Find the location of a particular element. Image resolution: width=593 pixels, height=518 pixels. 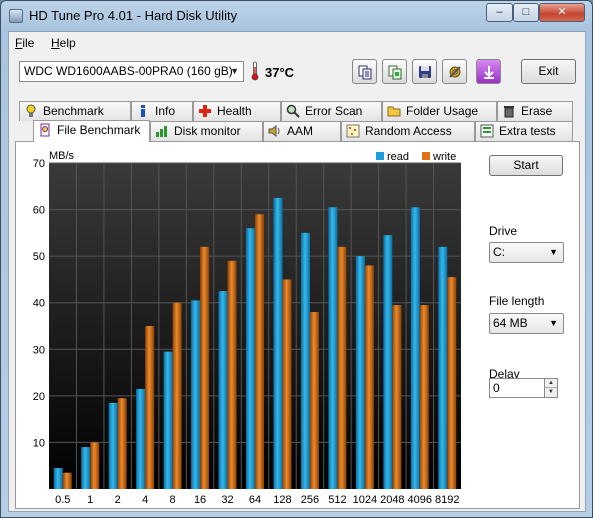

x-tick-label: 256 is located at coordinates (310, 500).